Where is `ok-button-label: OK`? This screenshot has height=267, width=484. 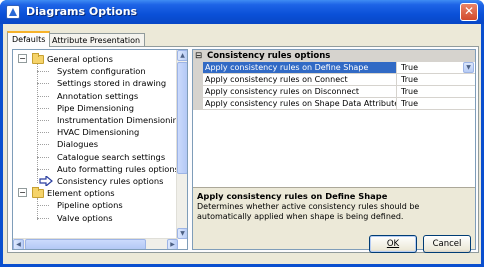
ok-button-label: OK is located at coordinates (393, 244).